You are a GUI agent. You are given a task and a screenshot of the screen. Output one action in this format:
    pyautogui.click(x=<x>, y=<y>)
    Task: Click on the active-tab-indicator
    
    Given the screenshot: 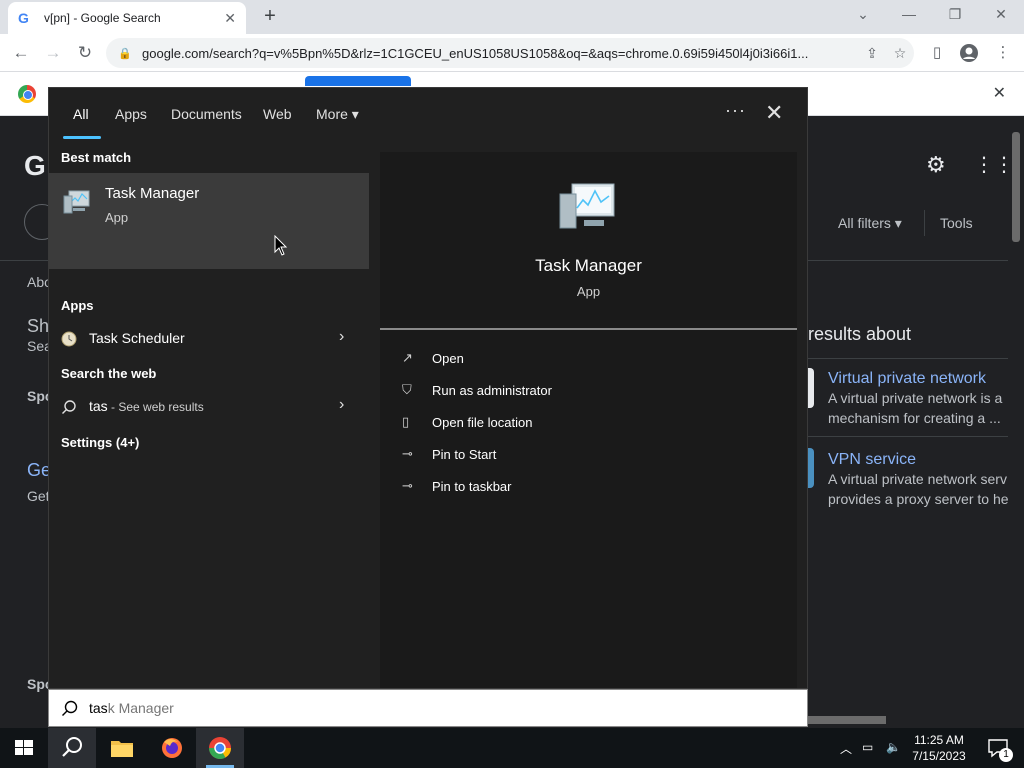 What is the action you would take?
    pyautogui.click(x=82, y=137)
    